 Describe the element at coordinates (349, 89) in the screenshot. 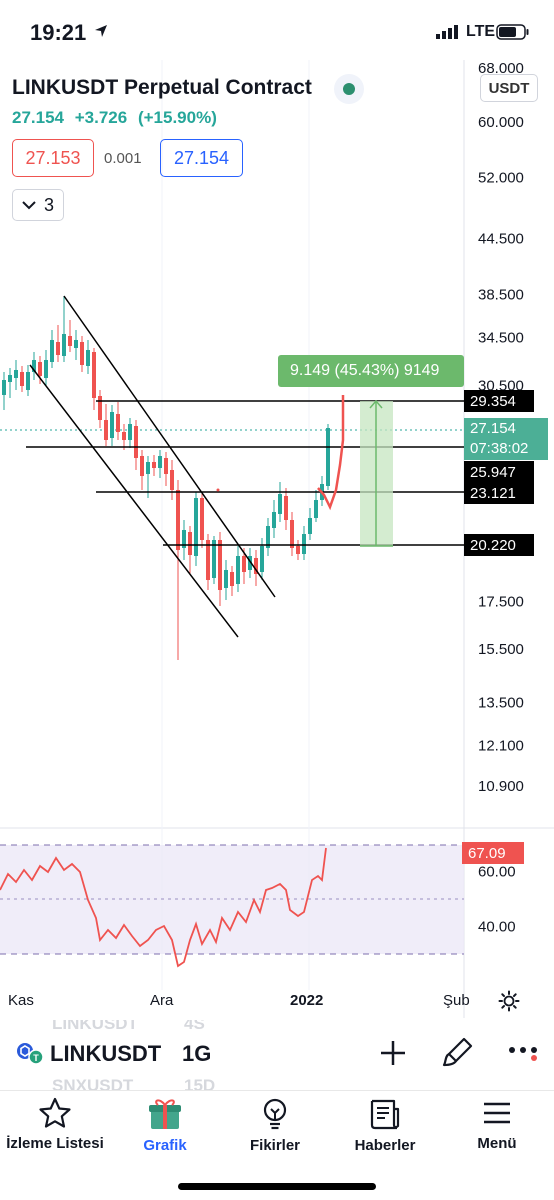

I see `market-status-icon` at that location.